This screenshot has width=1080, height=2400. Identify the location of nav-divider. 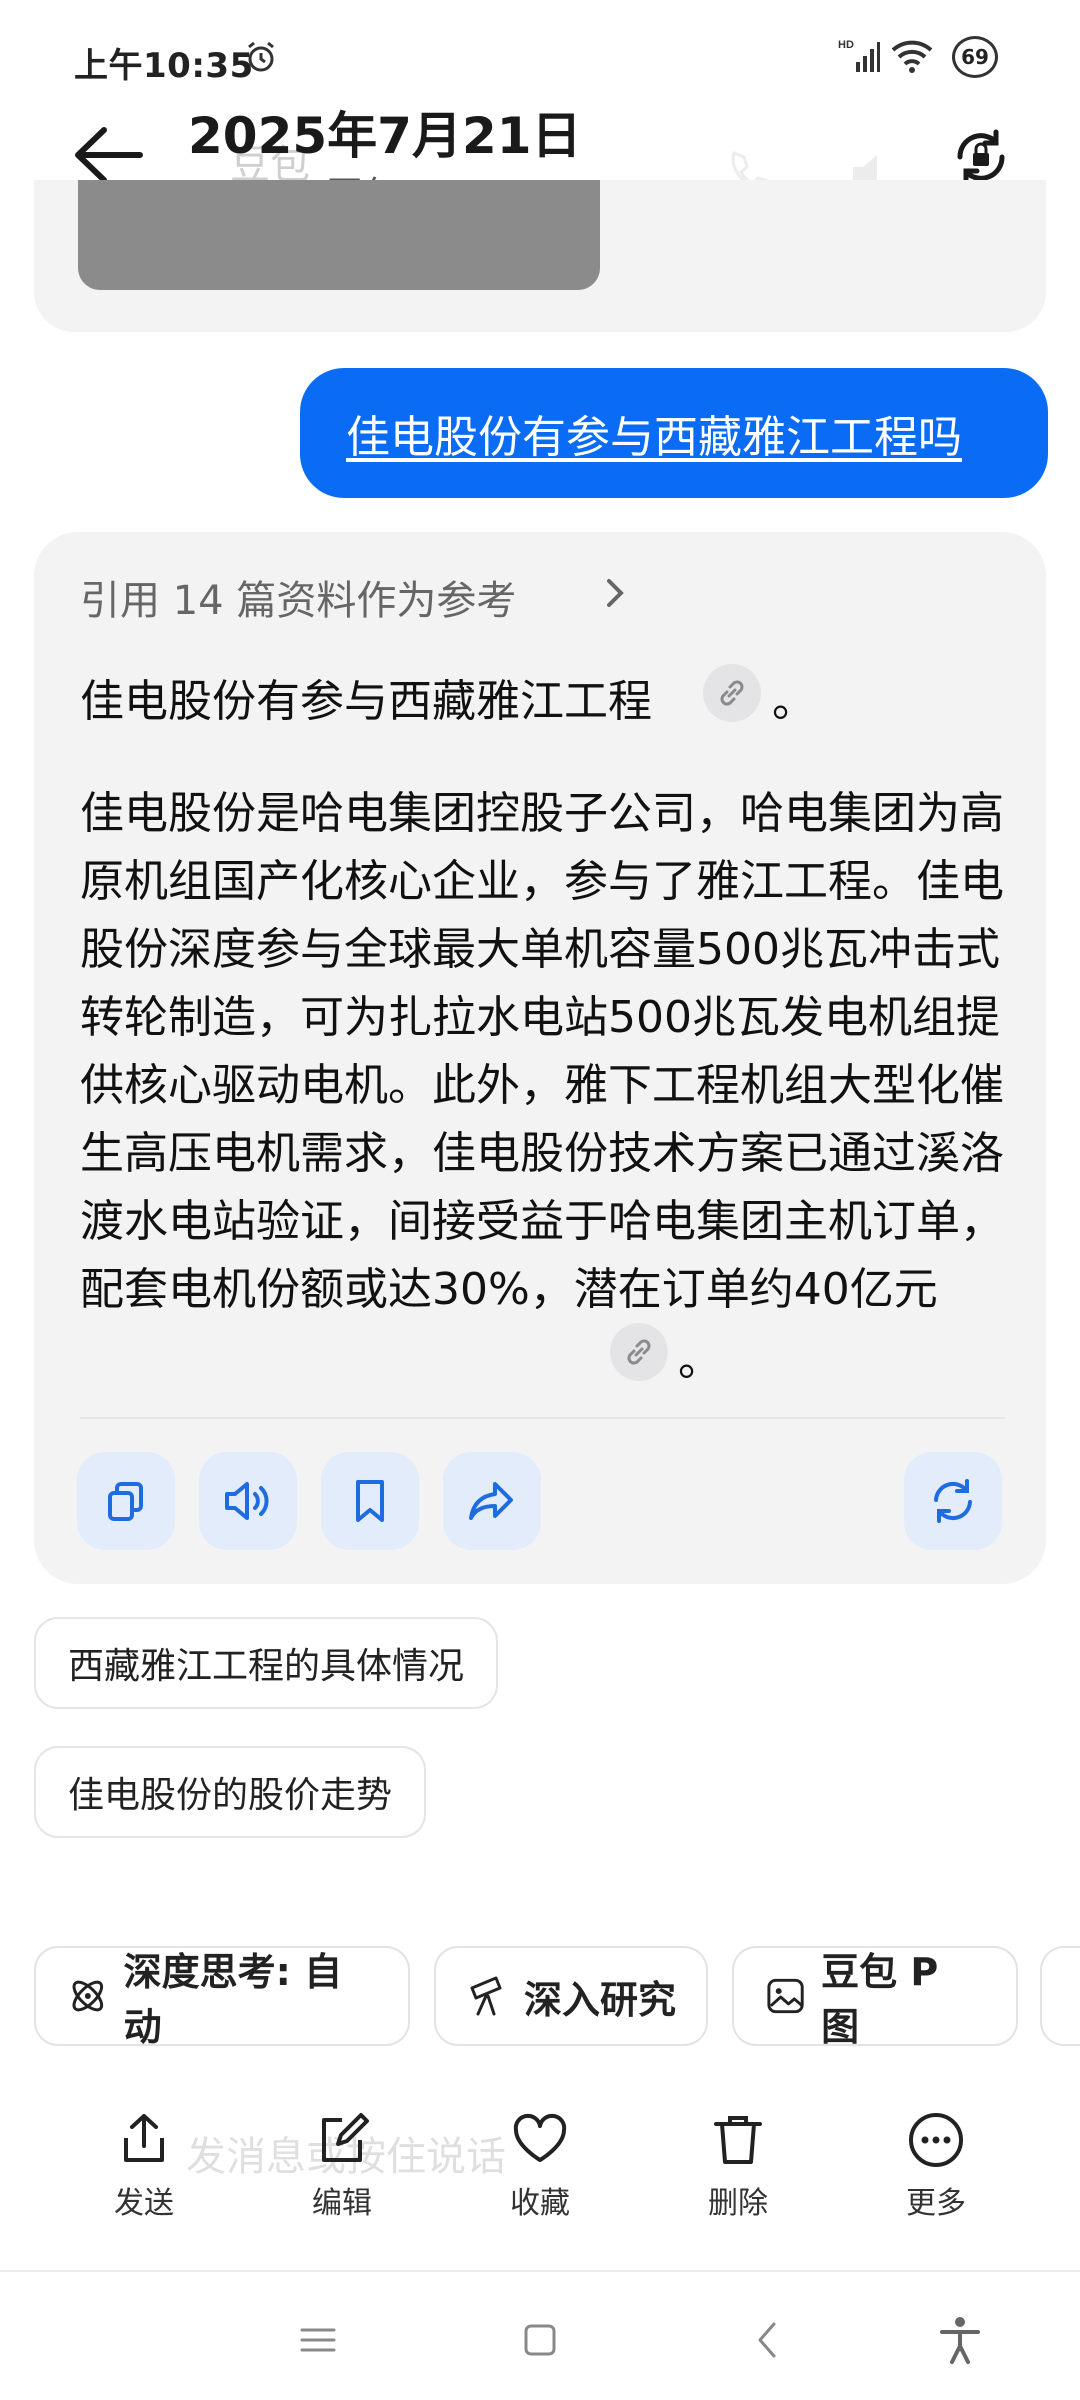
(540, 2271).